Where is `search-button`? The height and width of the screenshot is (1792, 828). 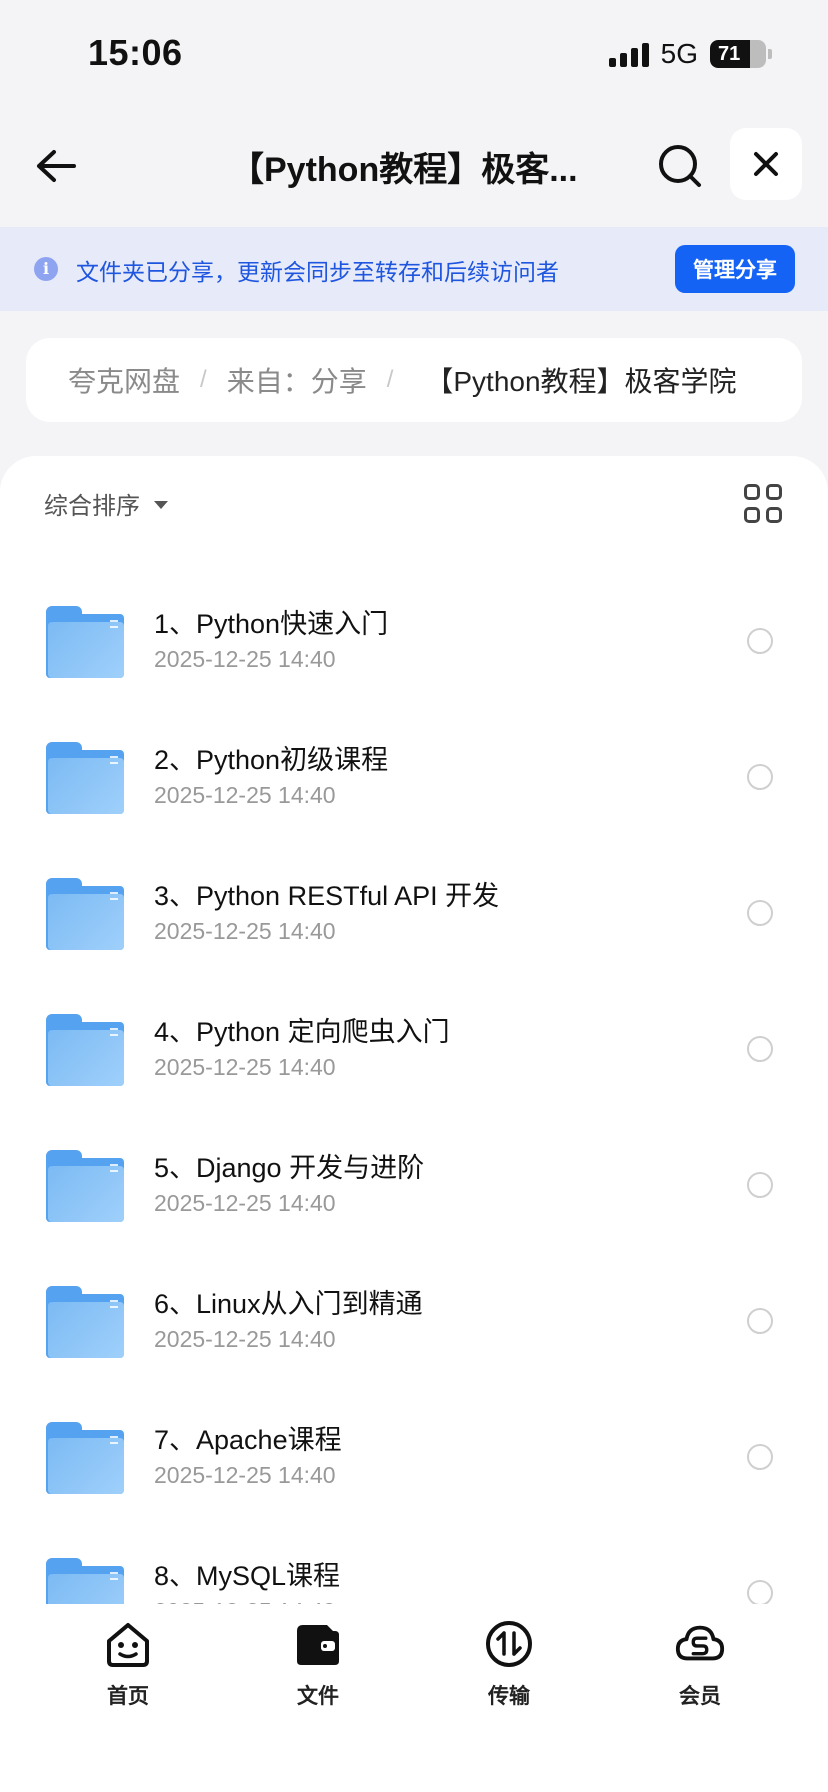 search-button is located at coordinates (680, 166).